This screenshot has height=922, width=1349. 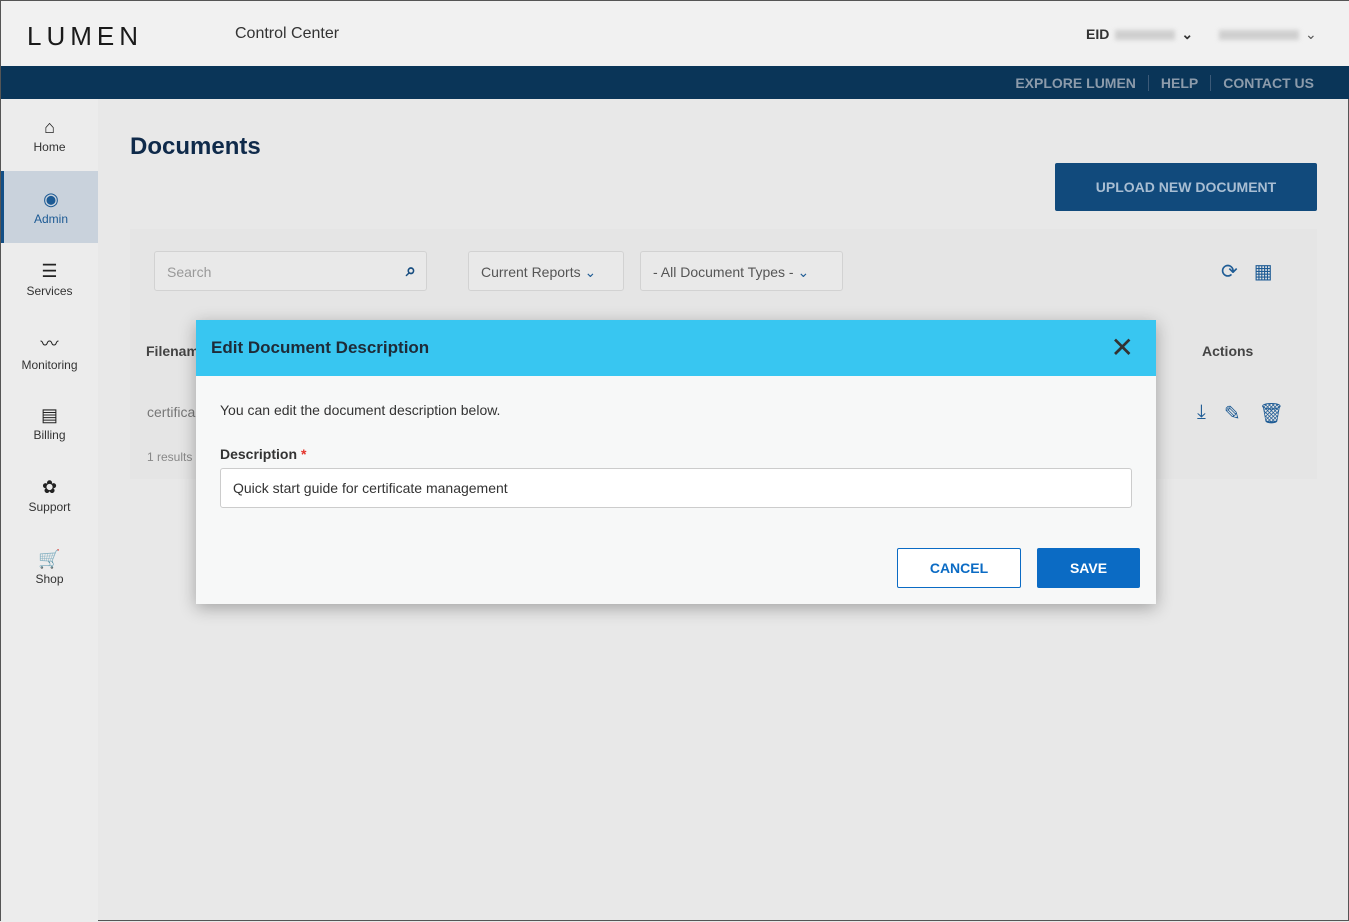 I want to click on app-name: Control Center, so click(x=287, y=33).